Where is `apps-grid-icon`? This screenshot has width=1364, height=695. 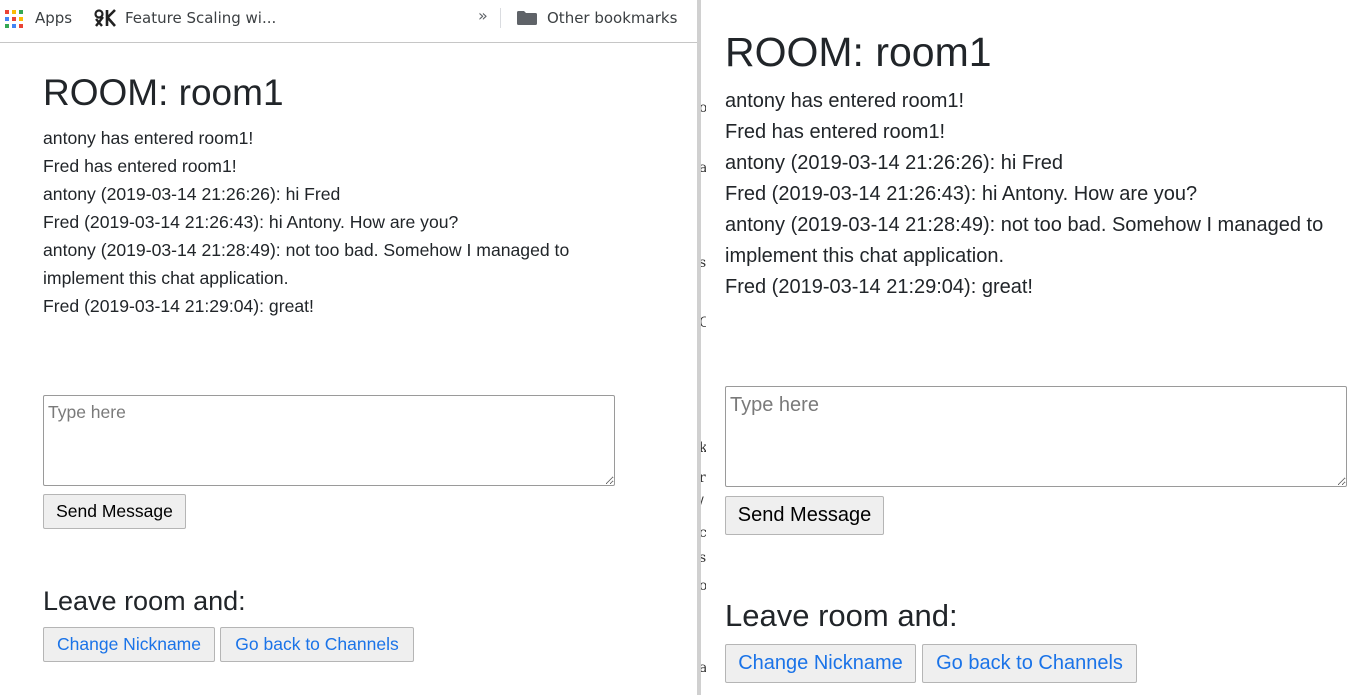
apps-grid-icon is located at coordinates (14, 19).